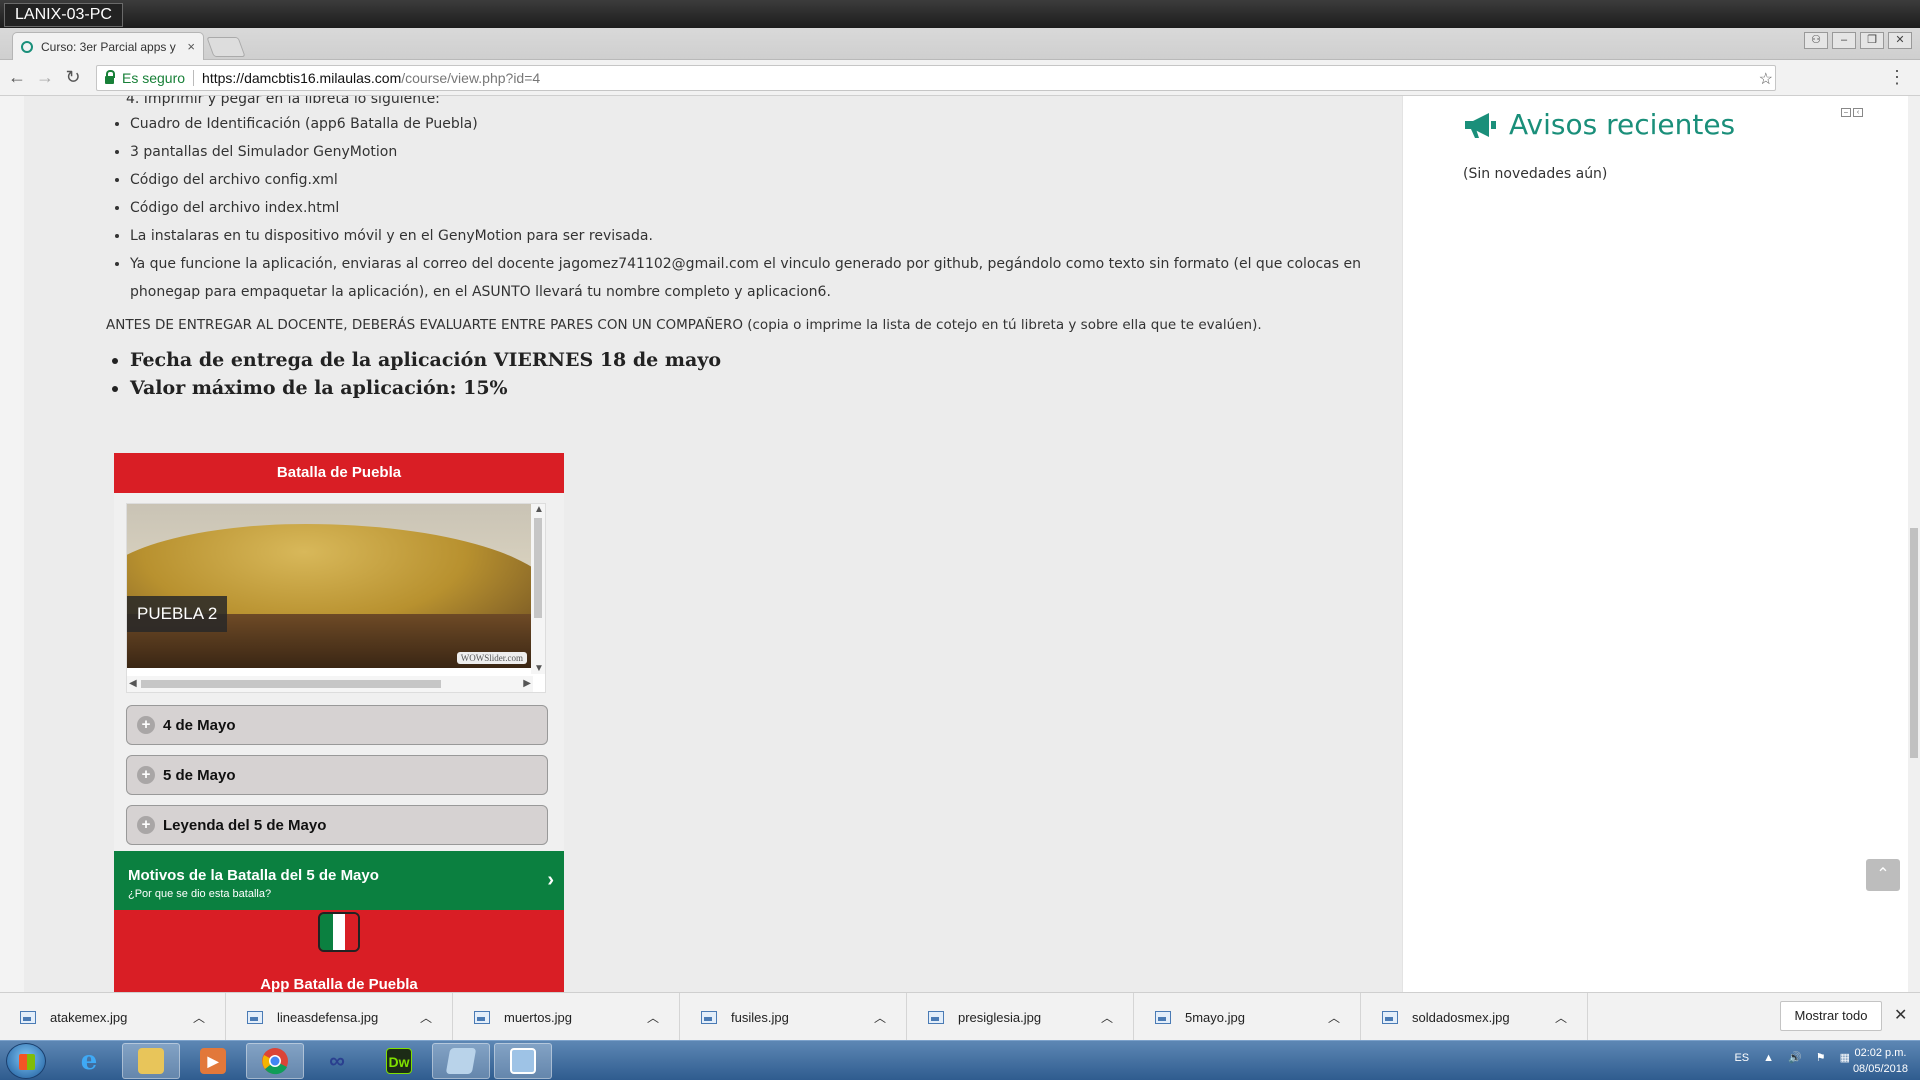 Image resolution: width=1920 pixels, height=1080 pixels. I want to click on slider-vertical-scrollbar: ▲ ▼, so click(538, 589).